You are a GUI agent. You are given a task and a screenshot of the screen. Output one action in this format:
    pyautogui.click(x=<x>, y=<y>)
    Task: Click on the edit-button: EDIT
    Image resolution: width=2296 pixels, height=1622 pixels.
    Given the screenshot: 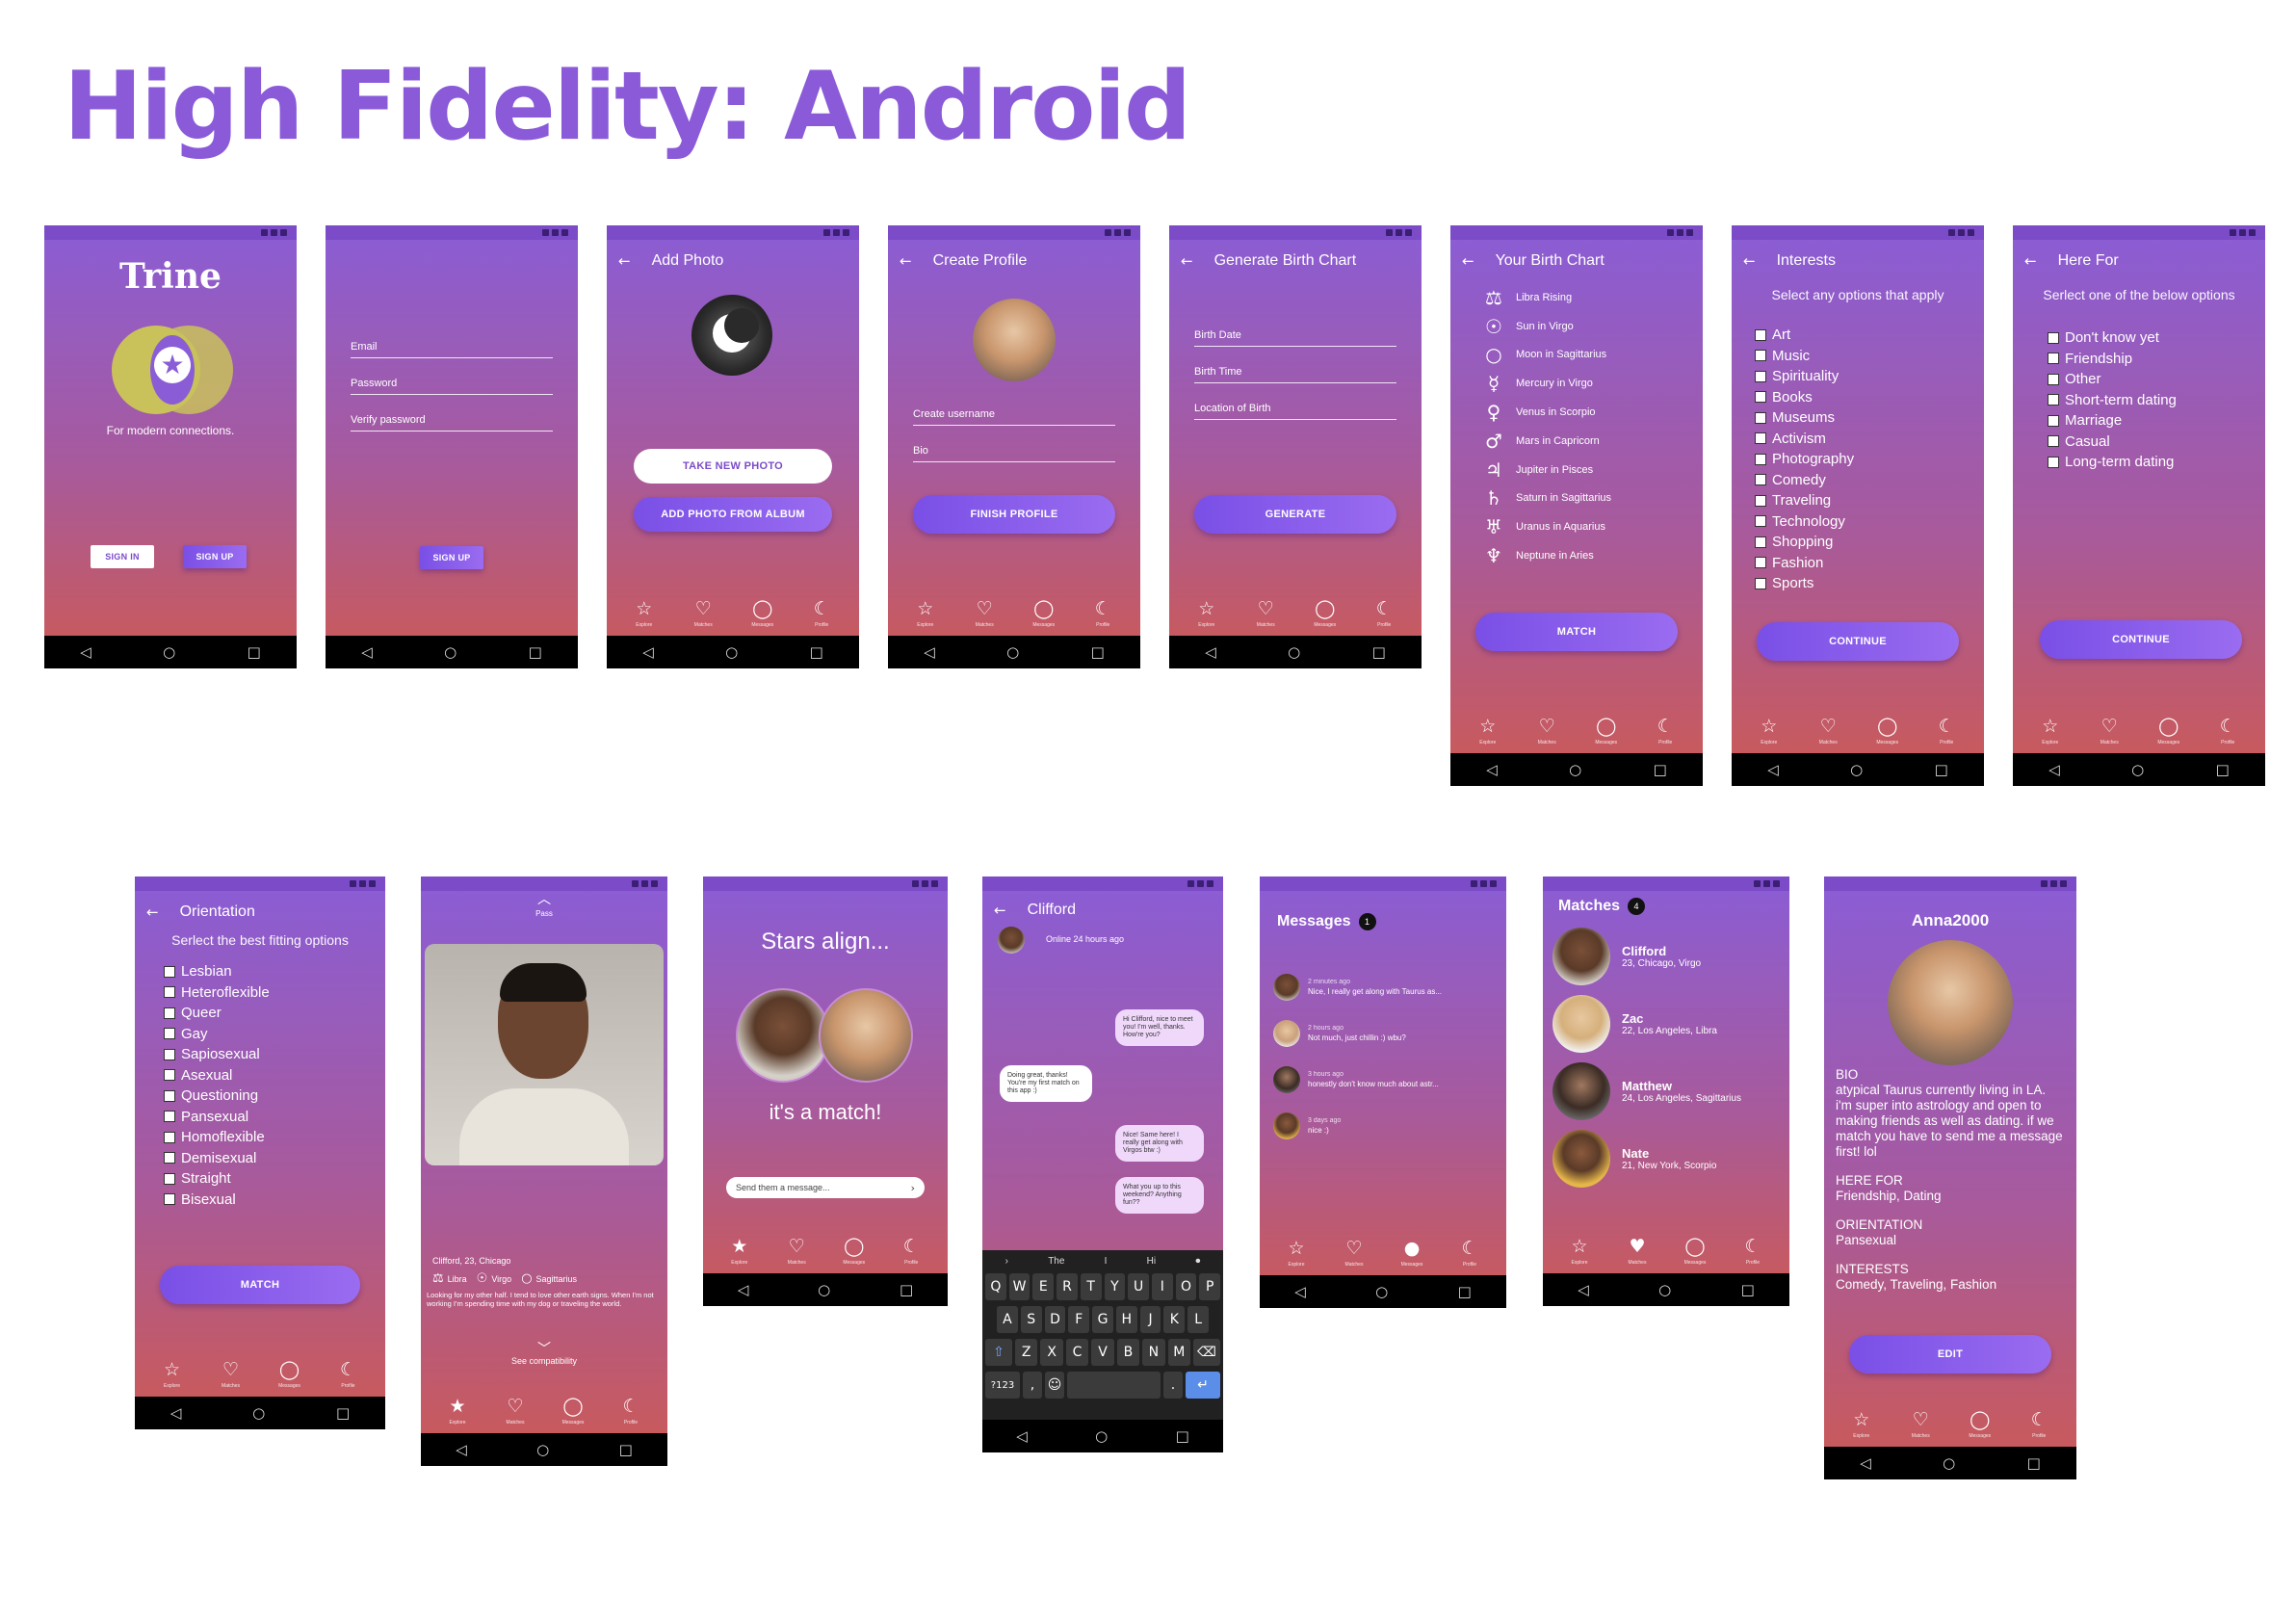 What is the action you would take?
    pyautogui.click(x=1950, y=1354)
    